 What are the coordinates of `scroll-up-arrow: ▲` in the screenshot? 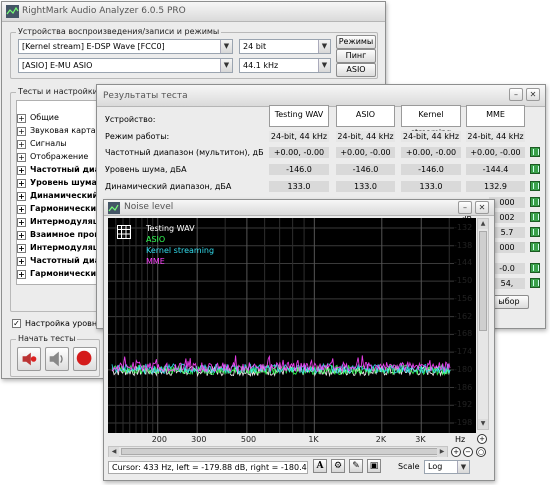 It's located at (483, 224).